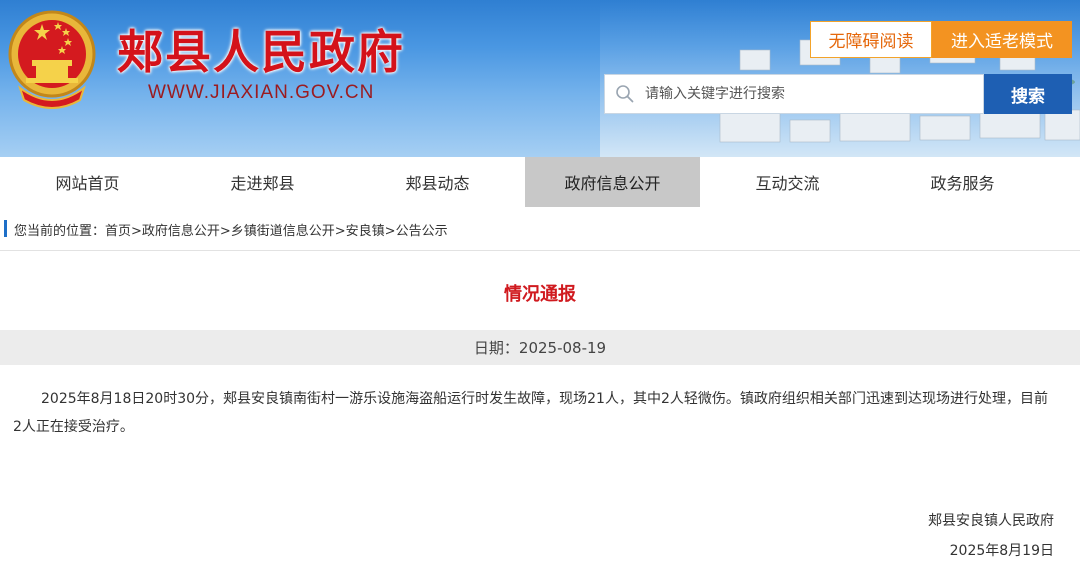  Describe the element at coordinates (1002, 39) in the screenshot. I see `elder-mode-button: 进入适老模式` at that location.